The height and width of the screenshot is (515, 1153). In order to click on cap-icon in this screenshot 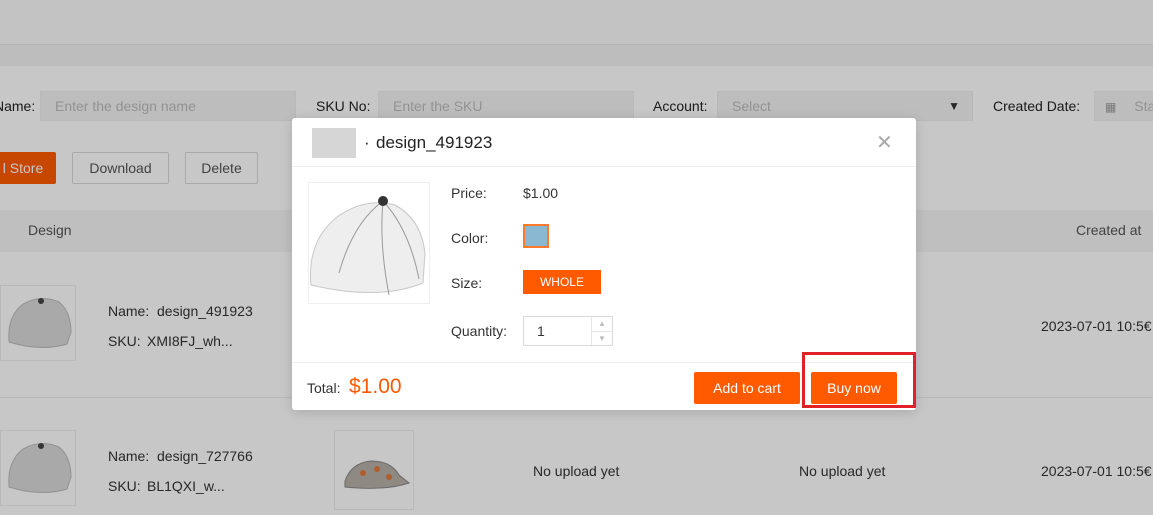, I will do `click(368, 246)`.